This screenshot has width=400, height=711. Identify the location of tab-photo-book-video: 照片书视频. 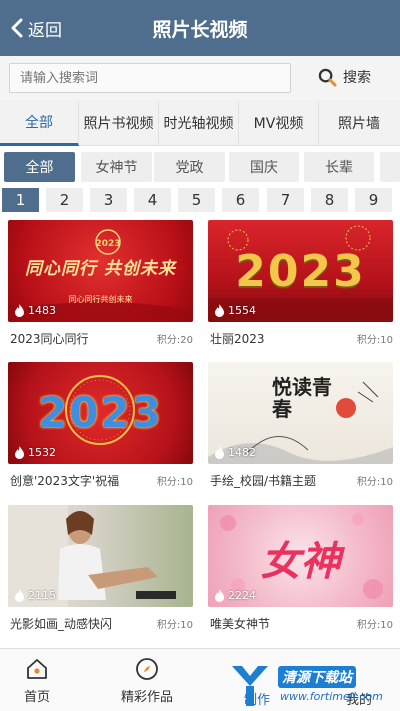
(119, 123).